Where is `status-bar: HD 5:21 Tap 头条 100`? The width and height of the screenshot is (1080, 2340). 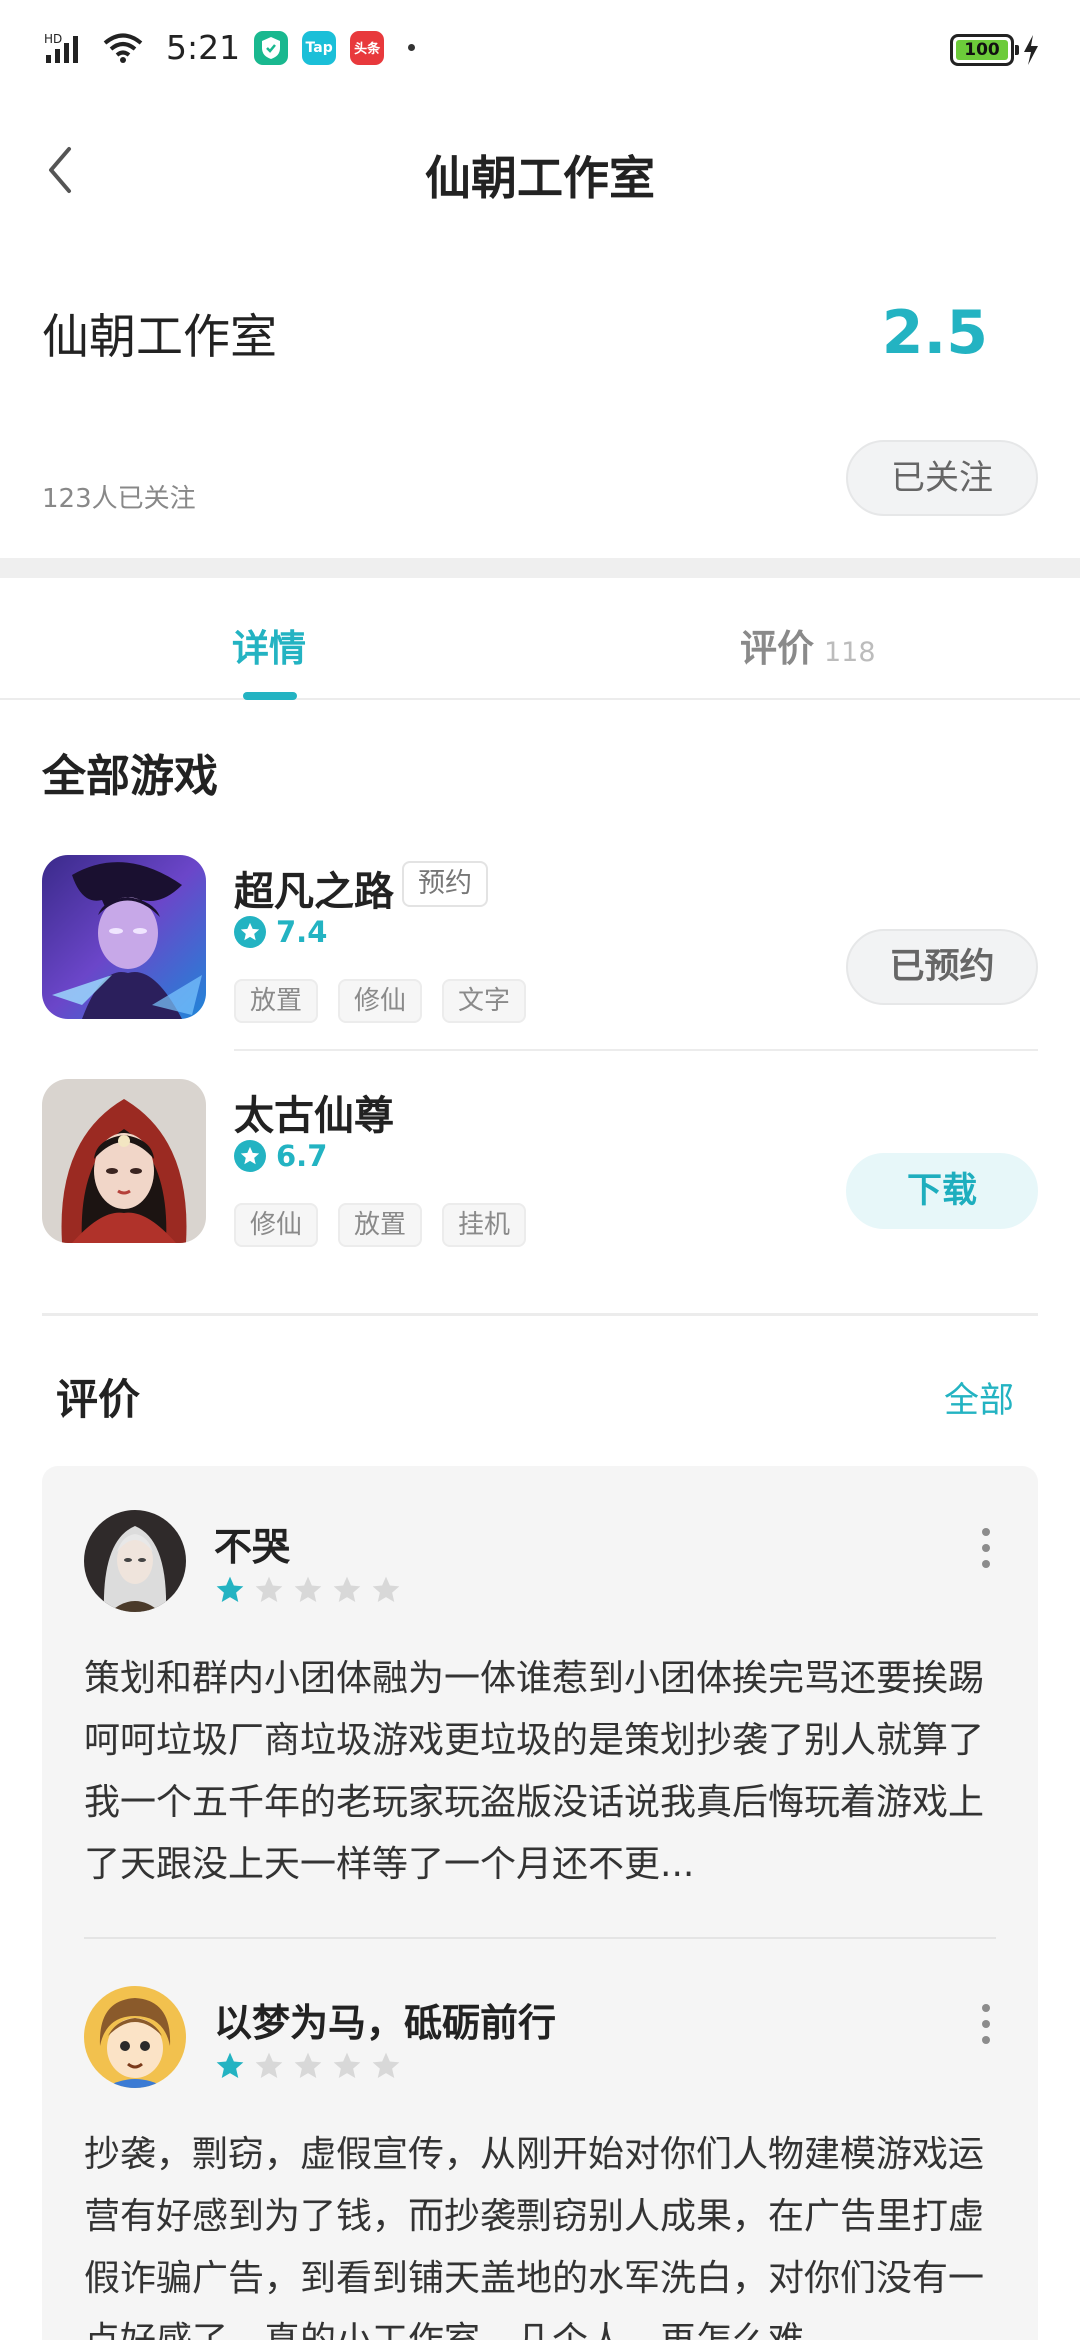
status-bar: HD 5:21 Tap 头条 100 is located at coordinates (540, 50).